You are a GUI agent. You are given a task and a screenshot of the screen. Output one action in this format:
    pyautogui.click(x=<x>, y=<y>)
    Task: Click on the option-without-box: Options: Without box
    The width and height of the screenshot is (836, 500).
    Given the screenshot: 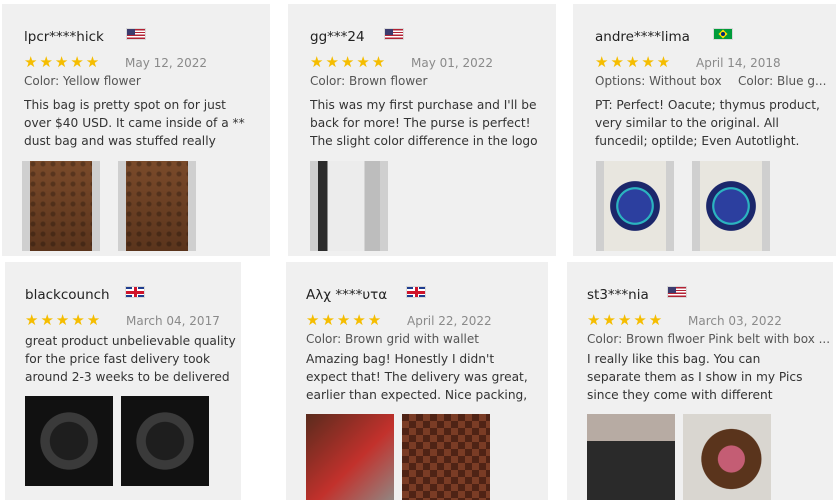 What is the action you would take?
    pyautogui.click(x=658, y=81)
    